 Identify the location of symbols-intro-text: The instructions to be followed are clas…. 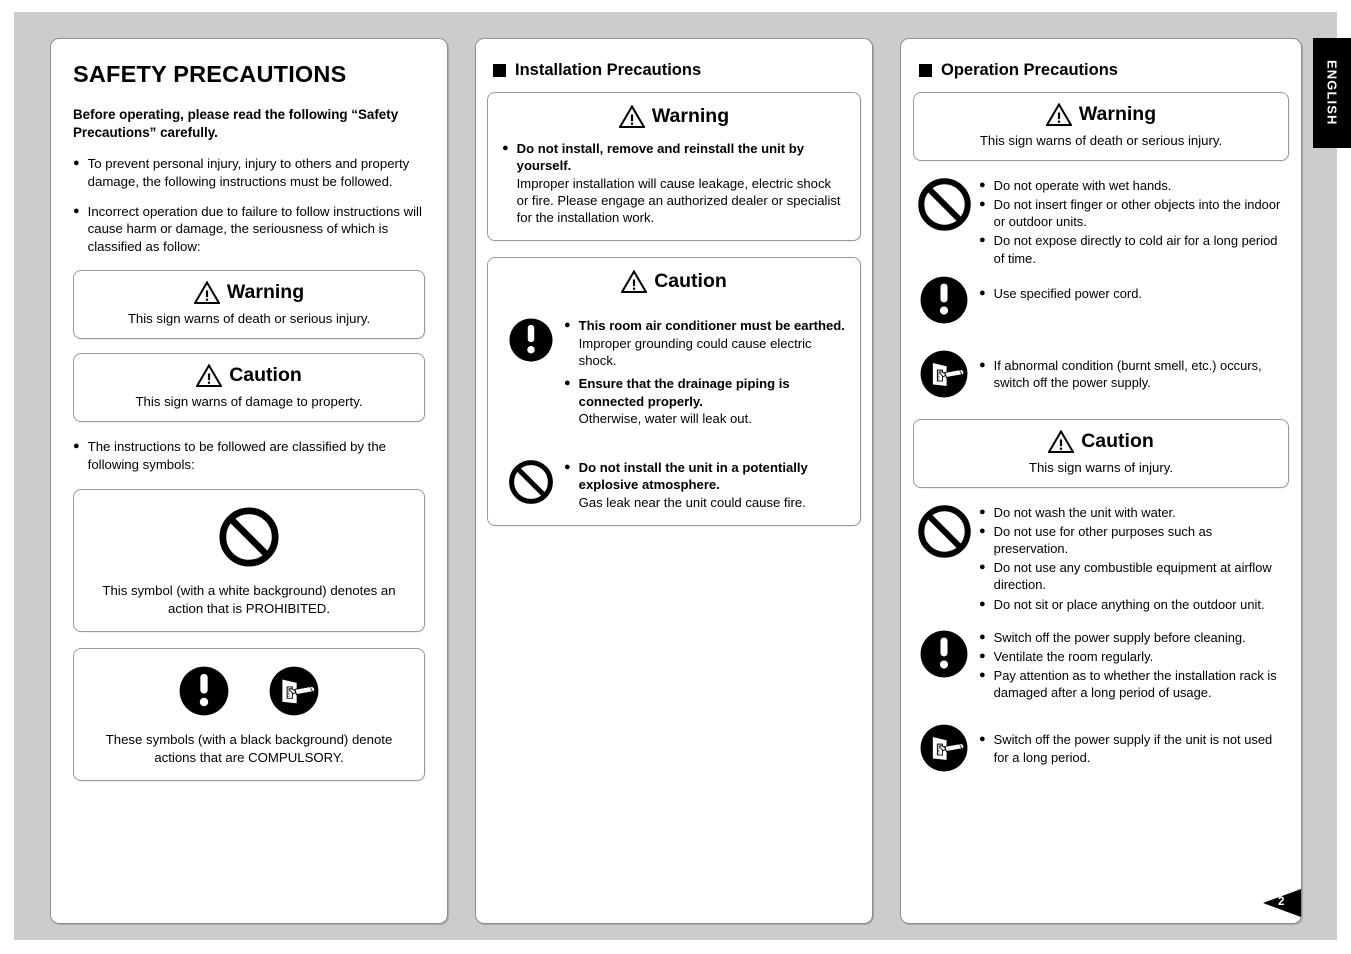
(236, 455).